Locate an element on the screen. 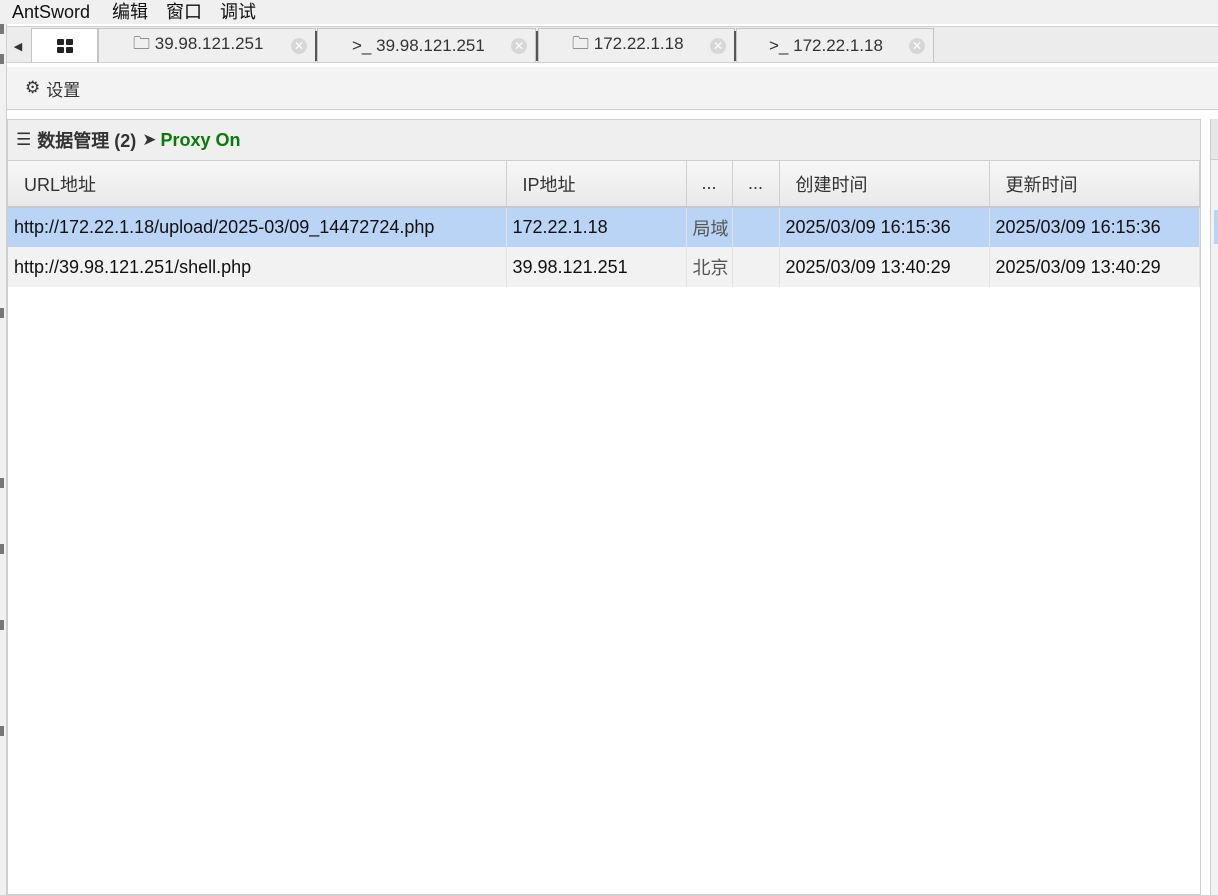 The width and height of the screenshot is (1218, 895). right-panel-edge is located at coordinates (1214, 507).